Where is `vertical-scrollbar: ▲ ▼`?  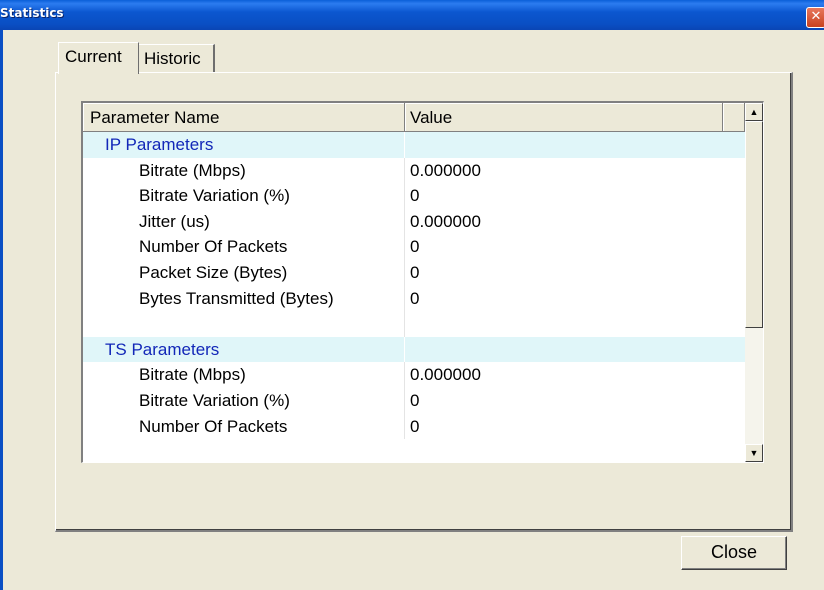
vertical-scrollbar: ▲ ▼ is located at coordinates (754, 282).